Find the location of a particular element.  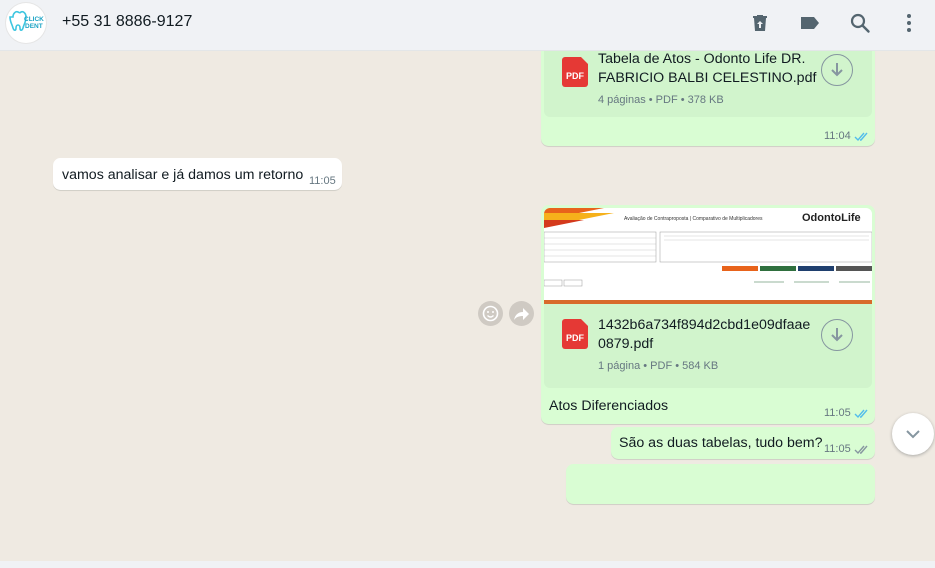

svg-text: DENT is located at coordinates (34, 26).